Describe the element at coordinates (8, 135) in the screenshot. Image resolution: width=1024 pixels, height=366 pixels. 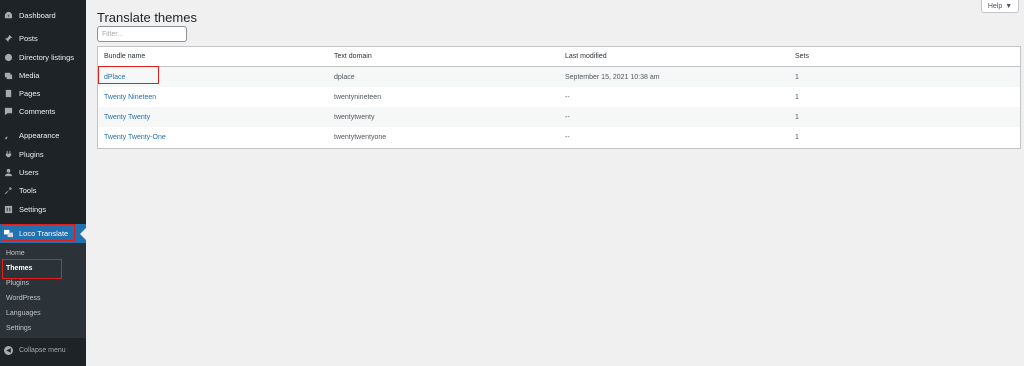
I see `appearance-icon` at that location.